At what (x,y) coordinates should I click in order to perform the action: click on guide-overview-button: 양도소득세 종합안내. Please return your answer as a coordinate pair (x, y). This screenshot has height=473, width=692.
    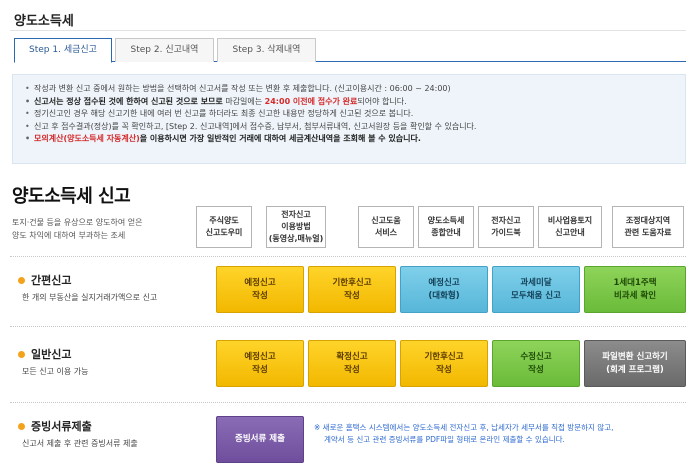
    Looking at the image, I should click on (446, 227).